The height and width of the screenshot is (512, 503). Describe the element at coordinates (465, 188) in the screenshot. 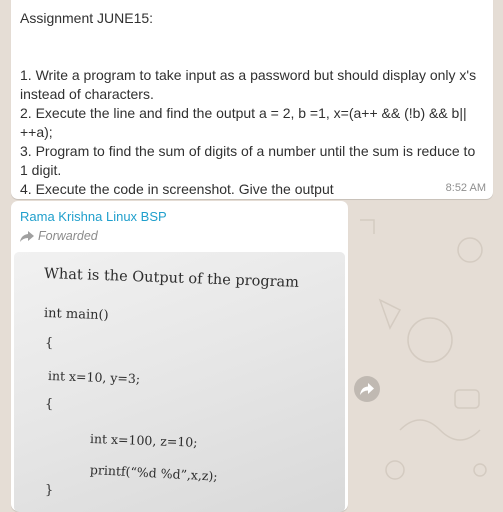

I see `message-timestamp: 8:52 AM` at that location.